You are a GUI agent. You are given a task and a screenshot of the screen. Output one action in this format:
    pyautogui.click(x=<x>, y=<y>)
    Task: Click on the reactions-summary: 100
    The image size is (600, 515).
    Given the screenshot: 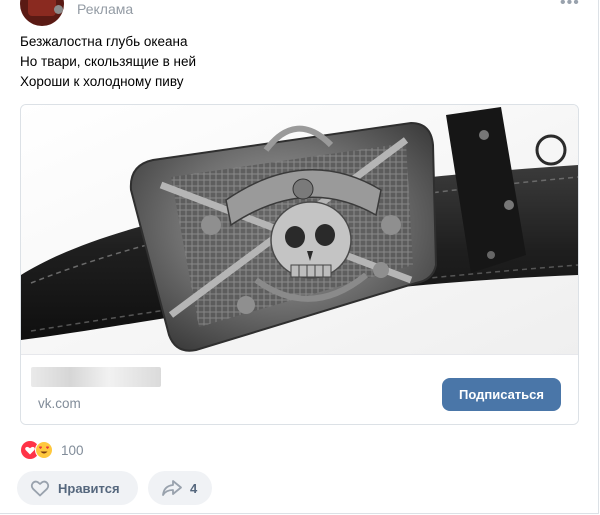 What is the action you would take?
    pyautogui.click(x=52, y=450)
    